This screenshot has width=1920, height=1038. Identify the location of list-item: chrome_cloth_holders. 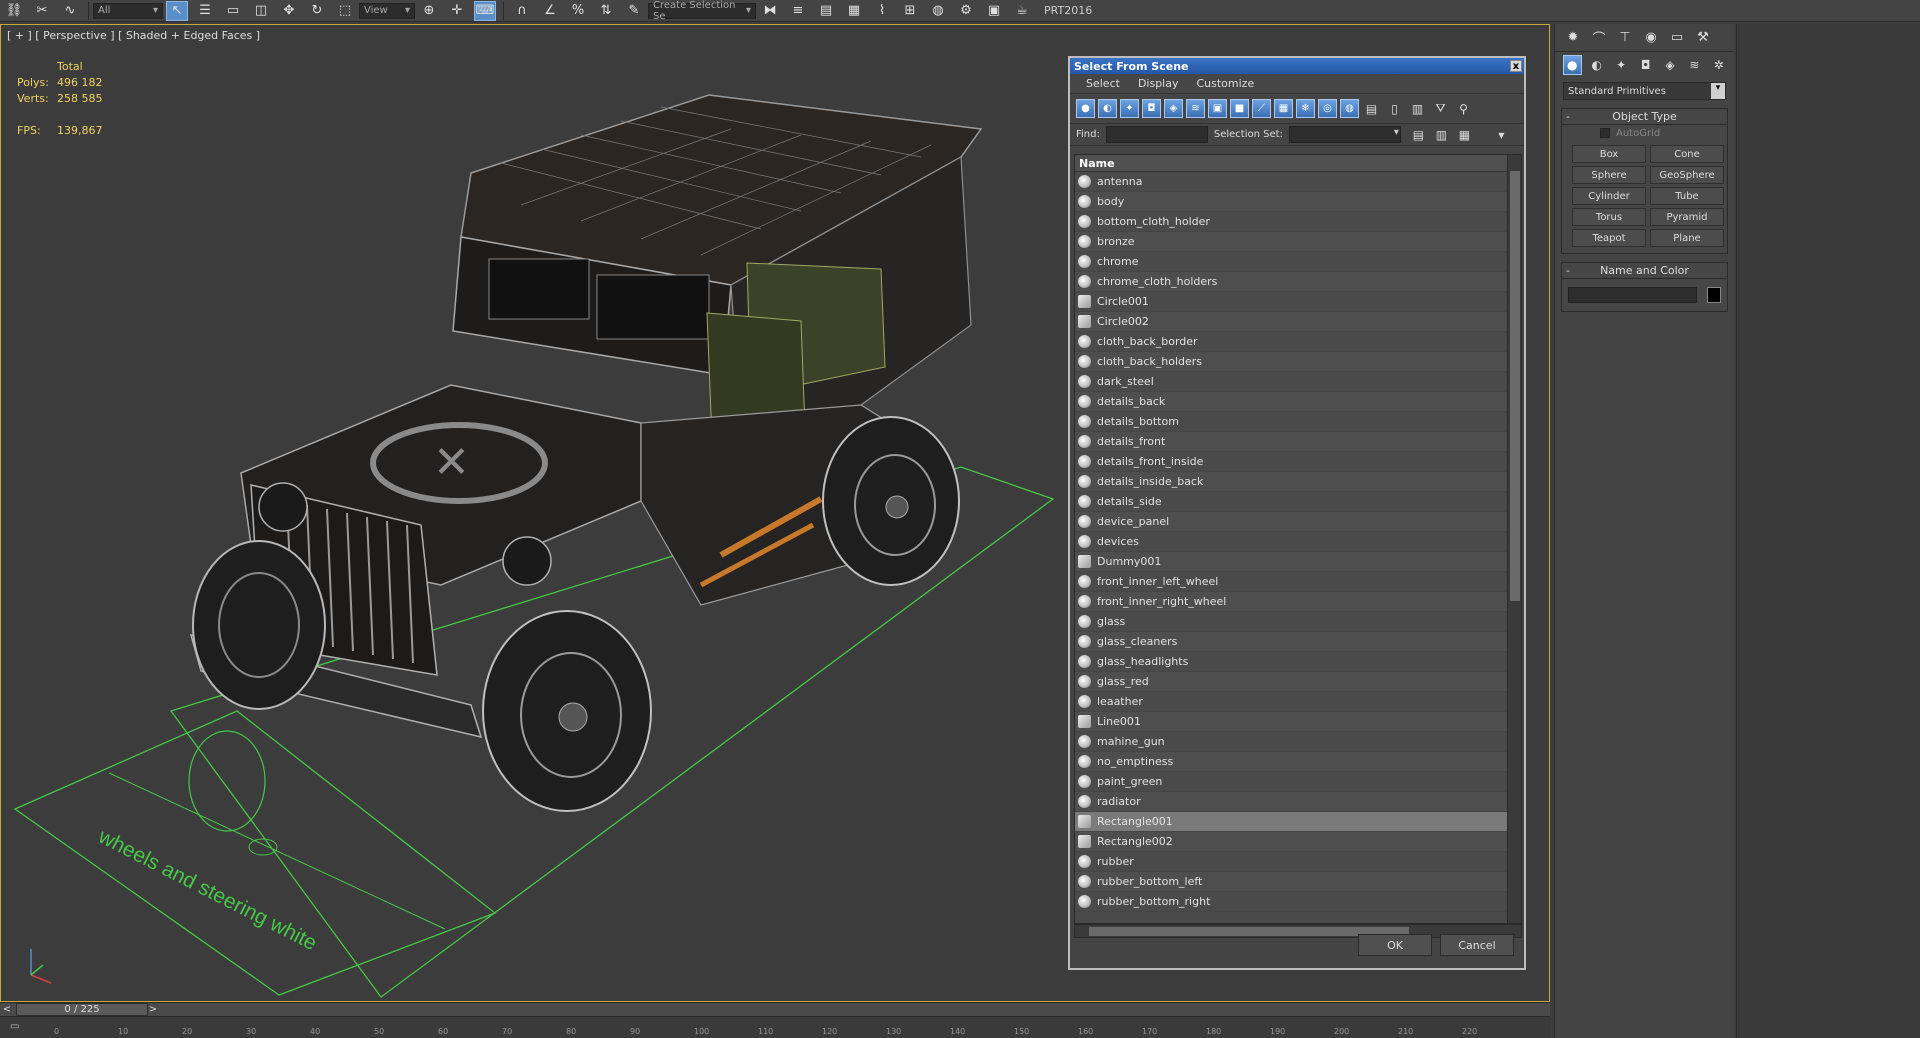
(1298, 282).